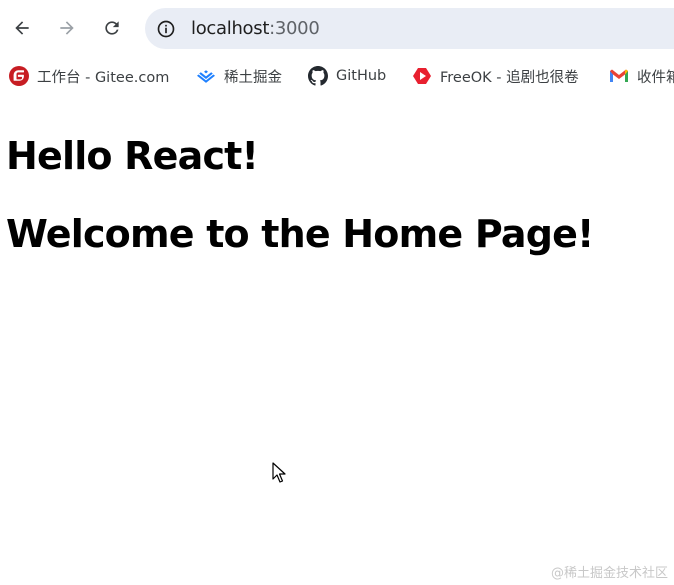  I want to click on heading-welcome: Welcome to the Home Page!, so click(300, 234).